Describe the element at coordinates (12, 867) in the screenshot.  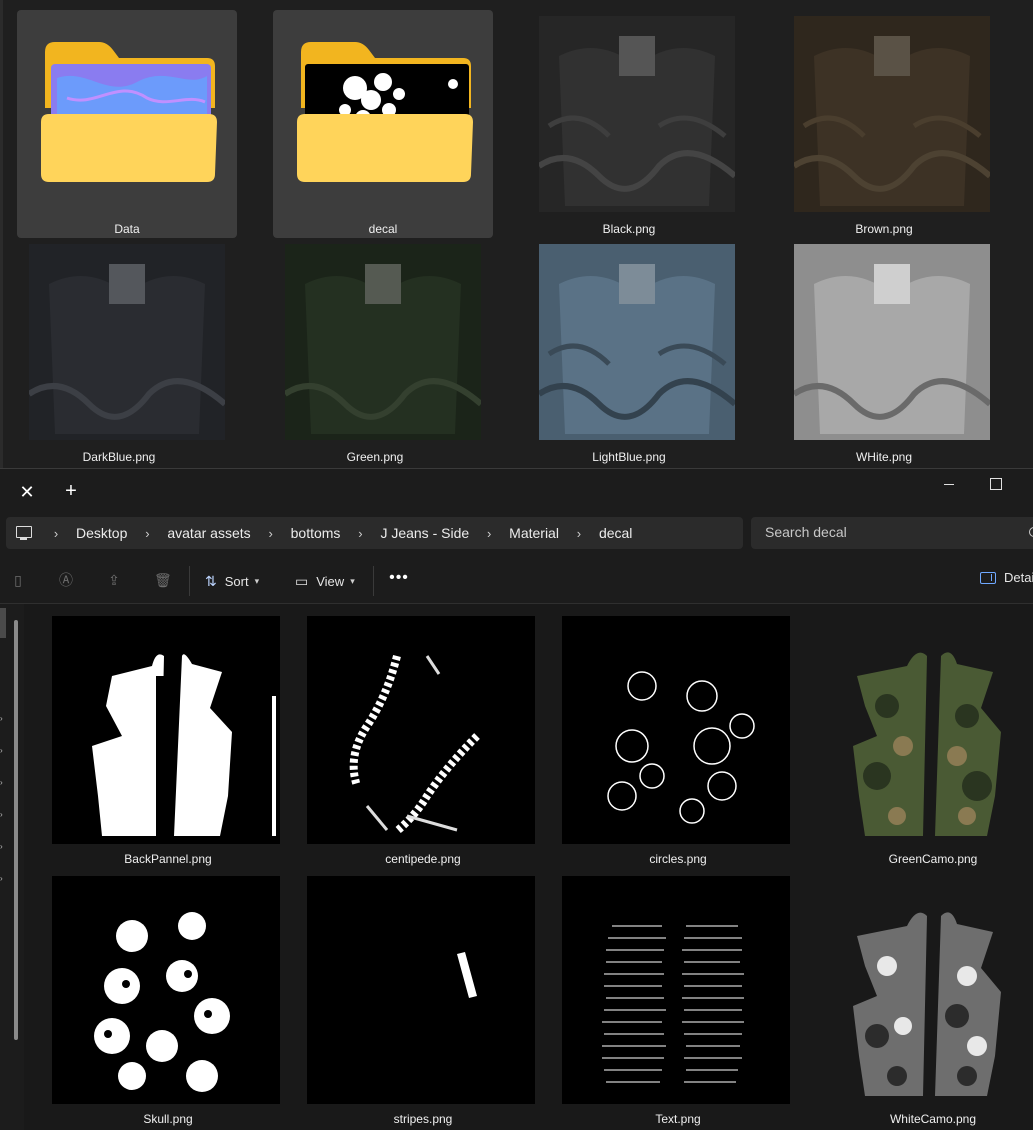
I see `navigation-pane: › › › › › ›` at that location.